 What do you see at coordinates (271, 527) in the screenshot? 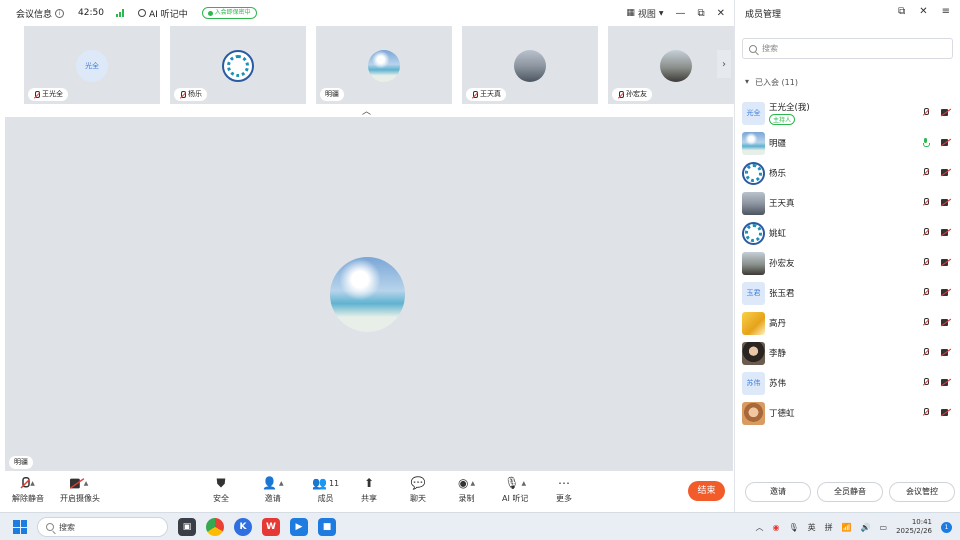
I see `wps-icon: W` at bounding box center [271, 527].